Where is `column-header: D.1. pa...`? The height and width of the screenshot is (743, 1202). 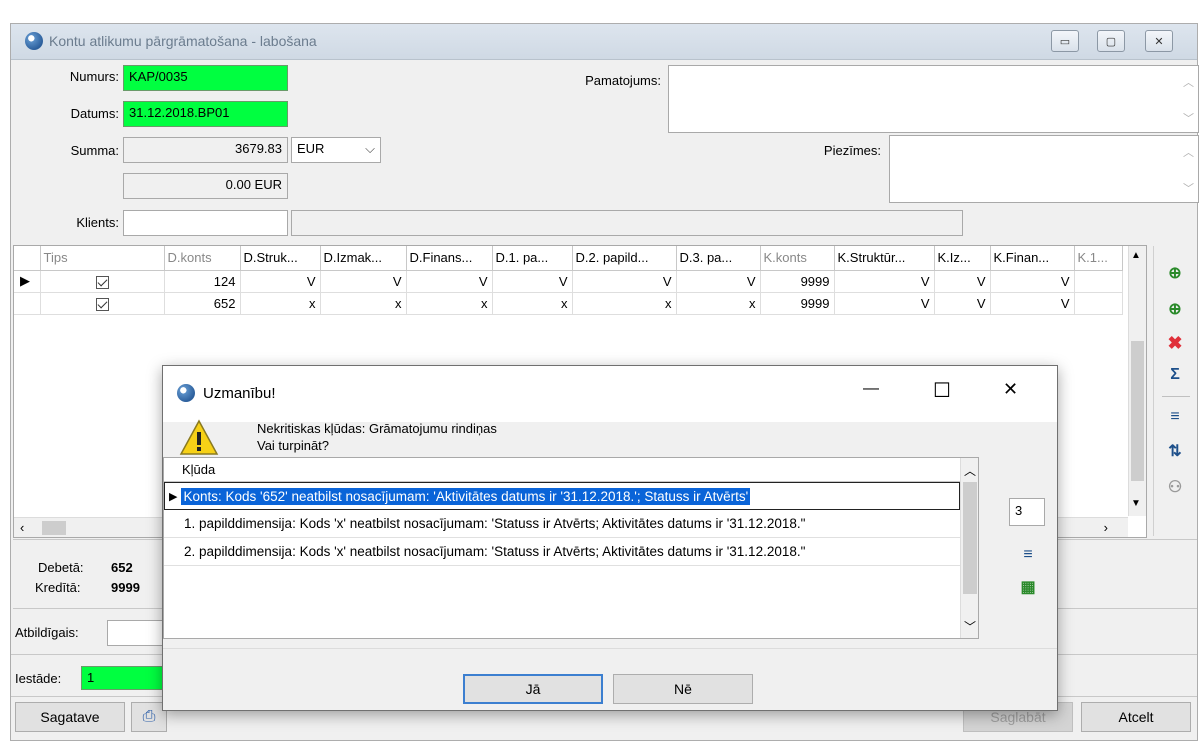
column-header: D.1. pa... is located at coordinates (532, 258).